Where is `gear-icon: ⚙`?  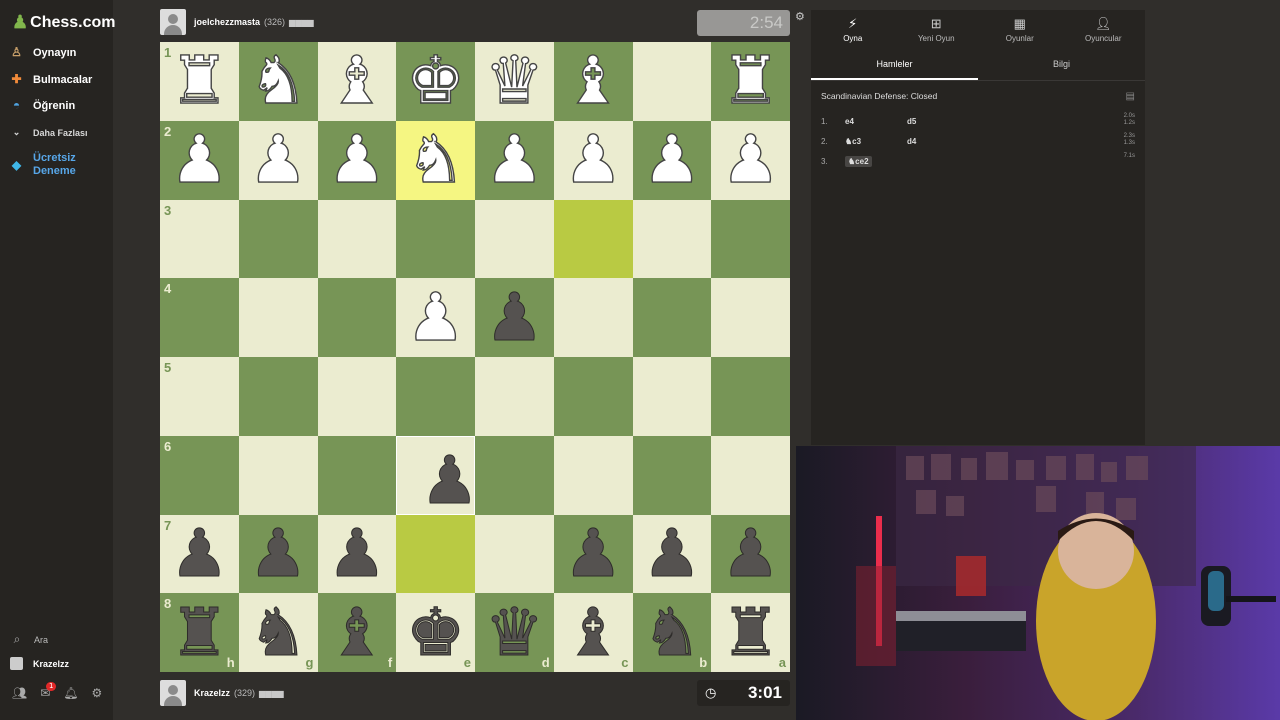 gear-icon: ⚙ is located at coordinates (97, 693).